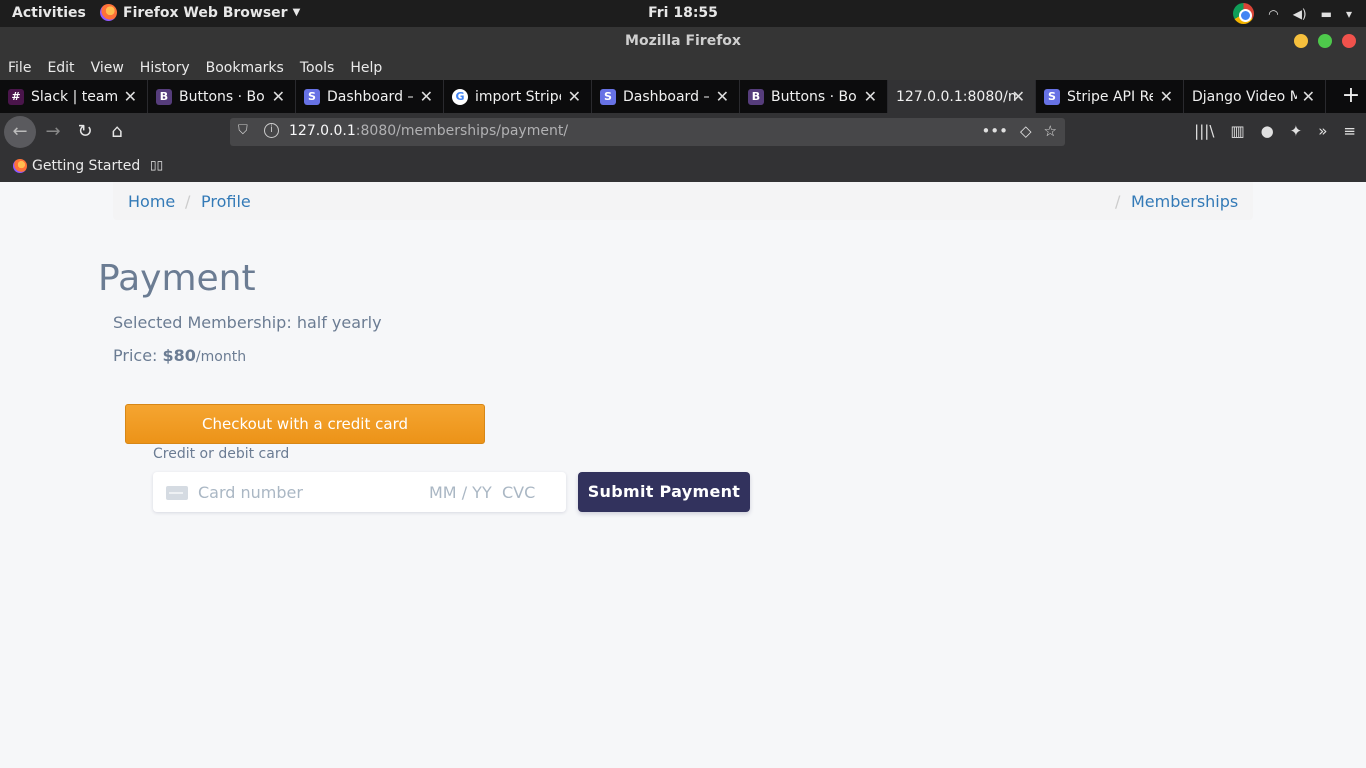  I want to click on tab-google-search: G import Stripe ✕, so click(518, 96).